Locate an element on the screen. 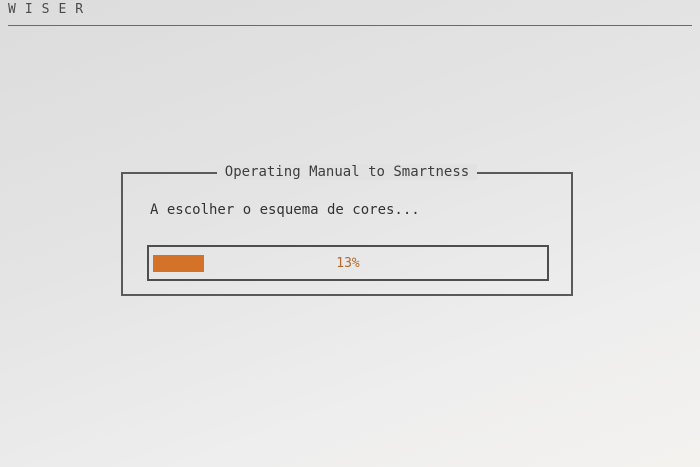  dialog-title: Operating Manual to Smartness is located at coordinates (347, 172).